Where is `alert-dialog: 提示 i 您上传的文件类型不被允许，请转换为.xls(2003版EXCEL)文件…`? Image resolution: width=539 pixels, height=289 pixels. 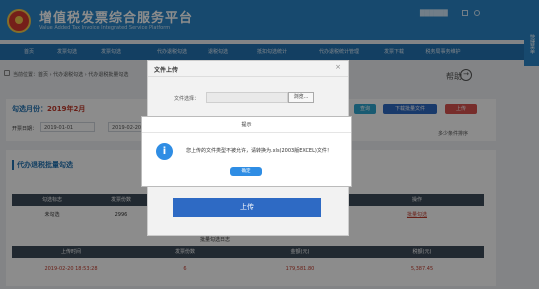
alert-dialog: 提示 i 您上传的文件类型不被允许，请转换为.xls(2003版EXCEL)文件… is located at coordinates (246, 151).